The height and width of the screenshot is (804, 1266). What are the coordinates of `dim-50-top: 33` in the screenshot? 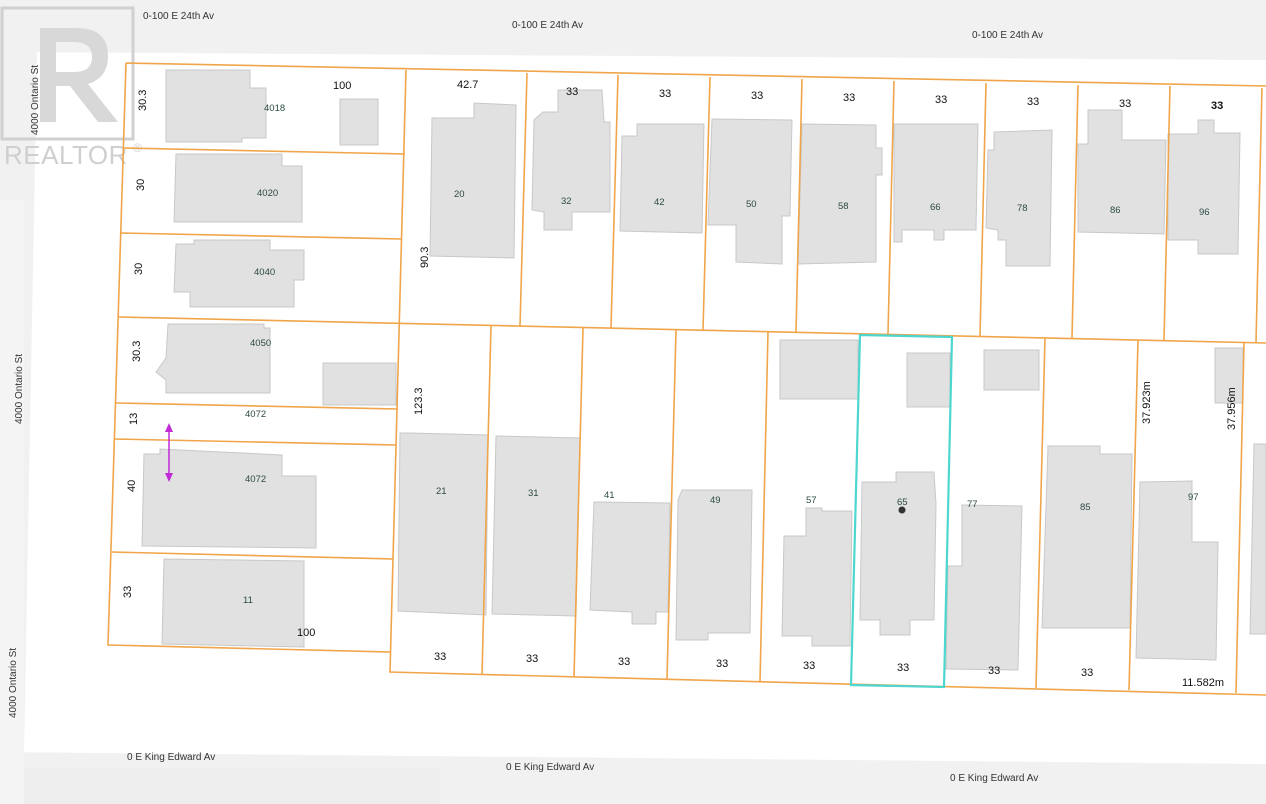 It's located at (757, 96).